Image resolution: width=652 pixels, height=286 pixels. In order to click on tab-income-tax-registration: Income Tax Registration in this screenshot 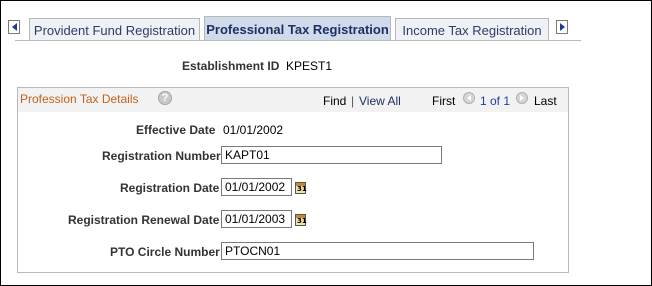, I will do `click(472, 29)`.